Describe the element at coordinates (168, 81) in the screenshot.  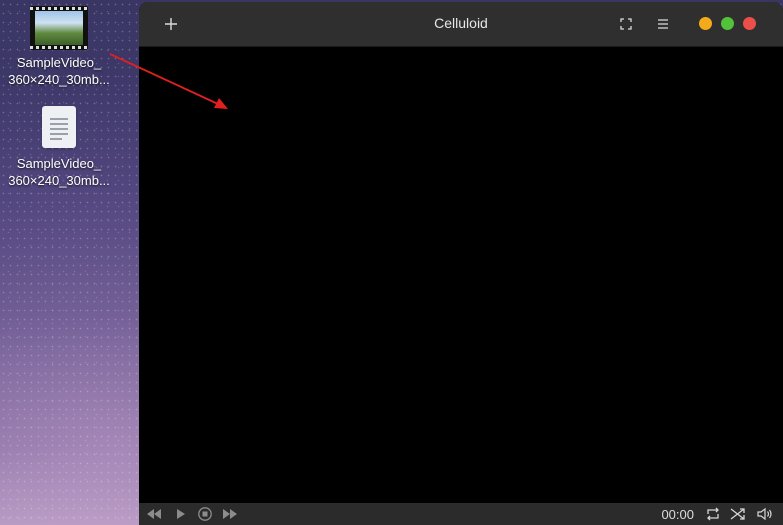
I see `annotation-arrow` at that location.